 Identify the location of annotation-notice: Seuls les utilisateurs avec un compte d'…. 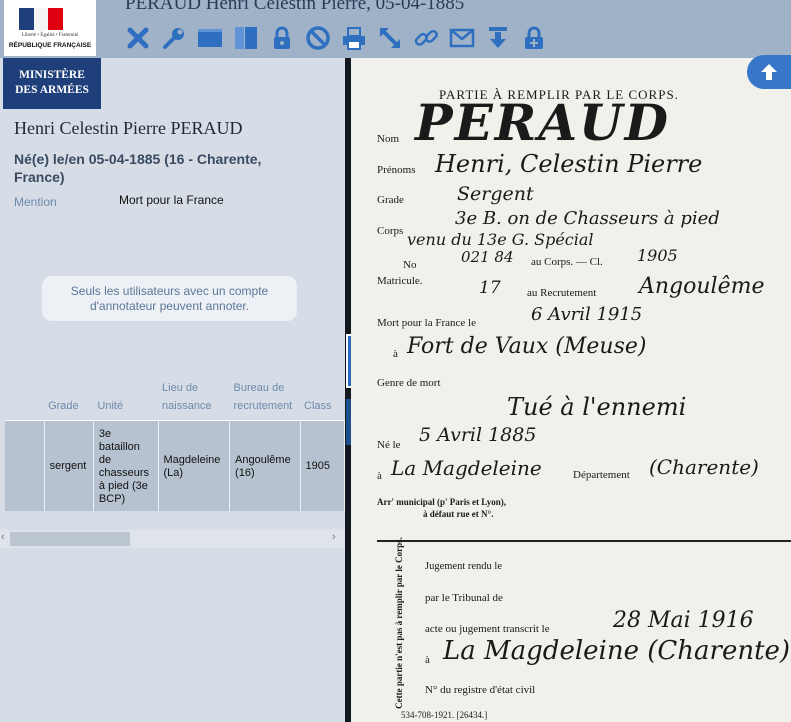
(169, 298).